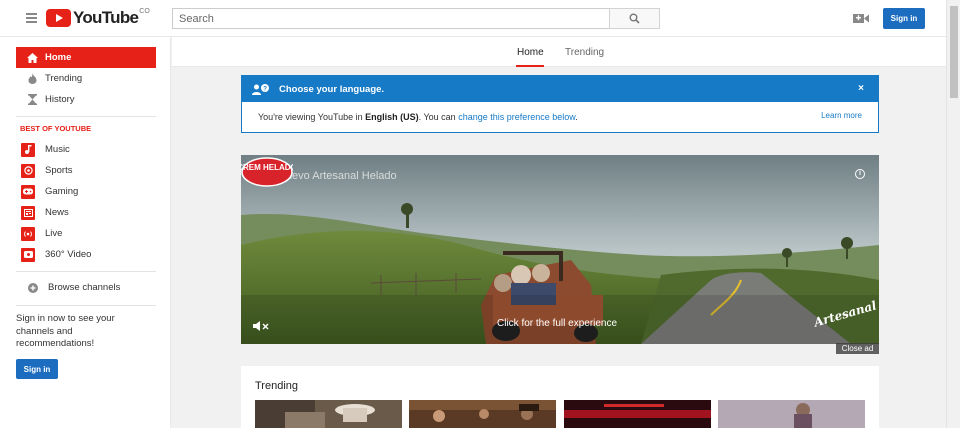 The height and width of the screenshot is (428, 960). What do you see at coordinates (64, 78) in the screenshot?
I see `sidebar-item-label: Trending` at bounding box center [64, 78].